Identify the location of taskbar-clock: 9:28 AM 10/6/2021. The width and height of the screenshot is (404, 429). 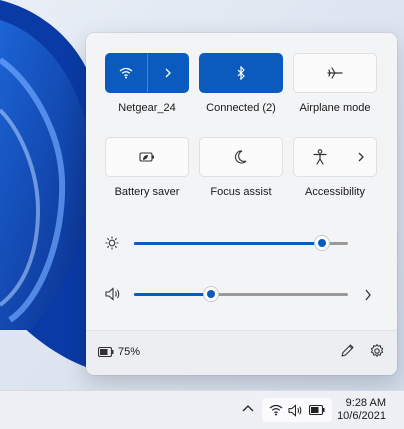
(361, 410).